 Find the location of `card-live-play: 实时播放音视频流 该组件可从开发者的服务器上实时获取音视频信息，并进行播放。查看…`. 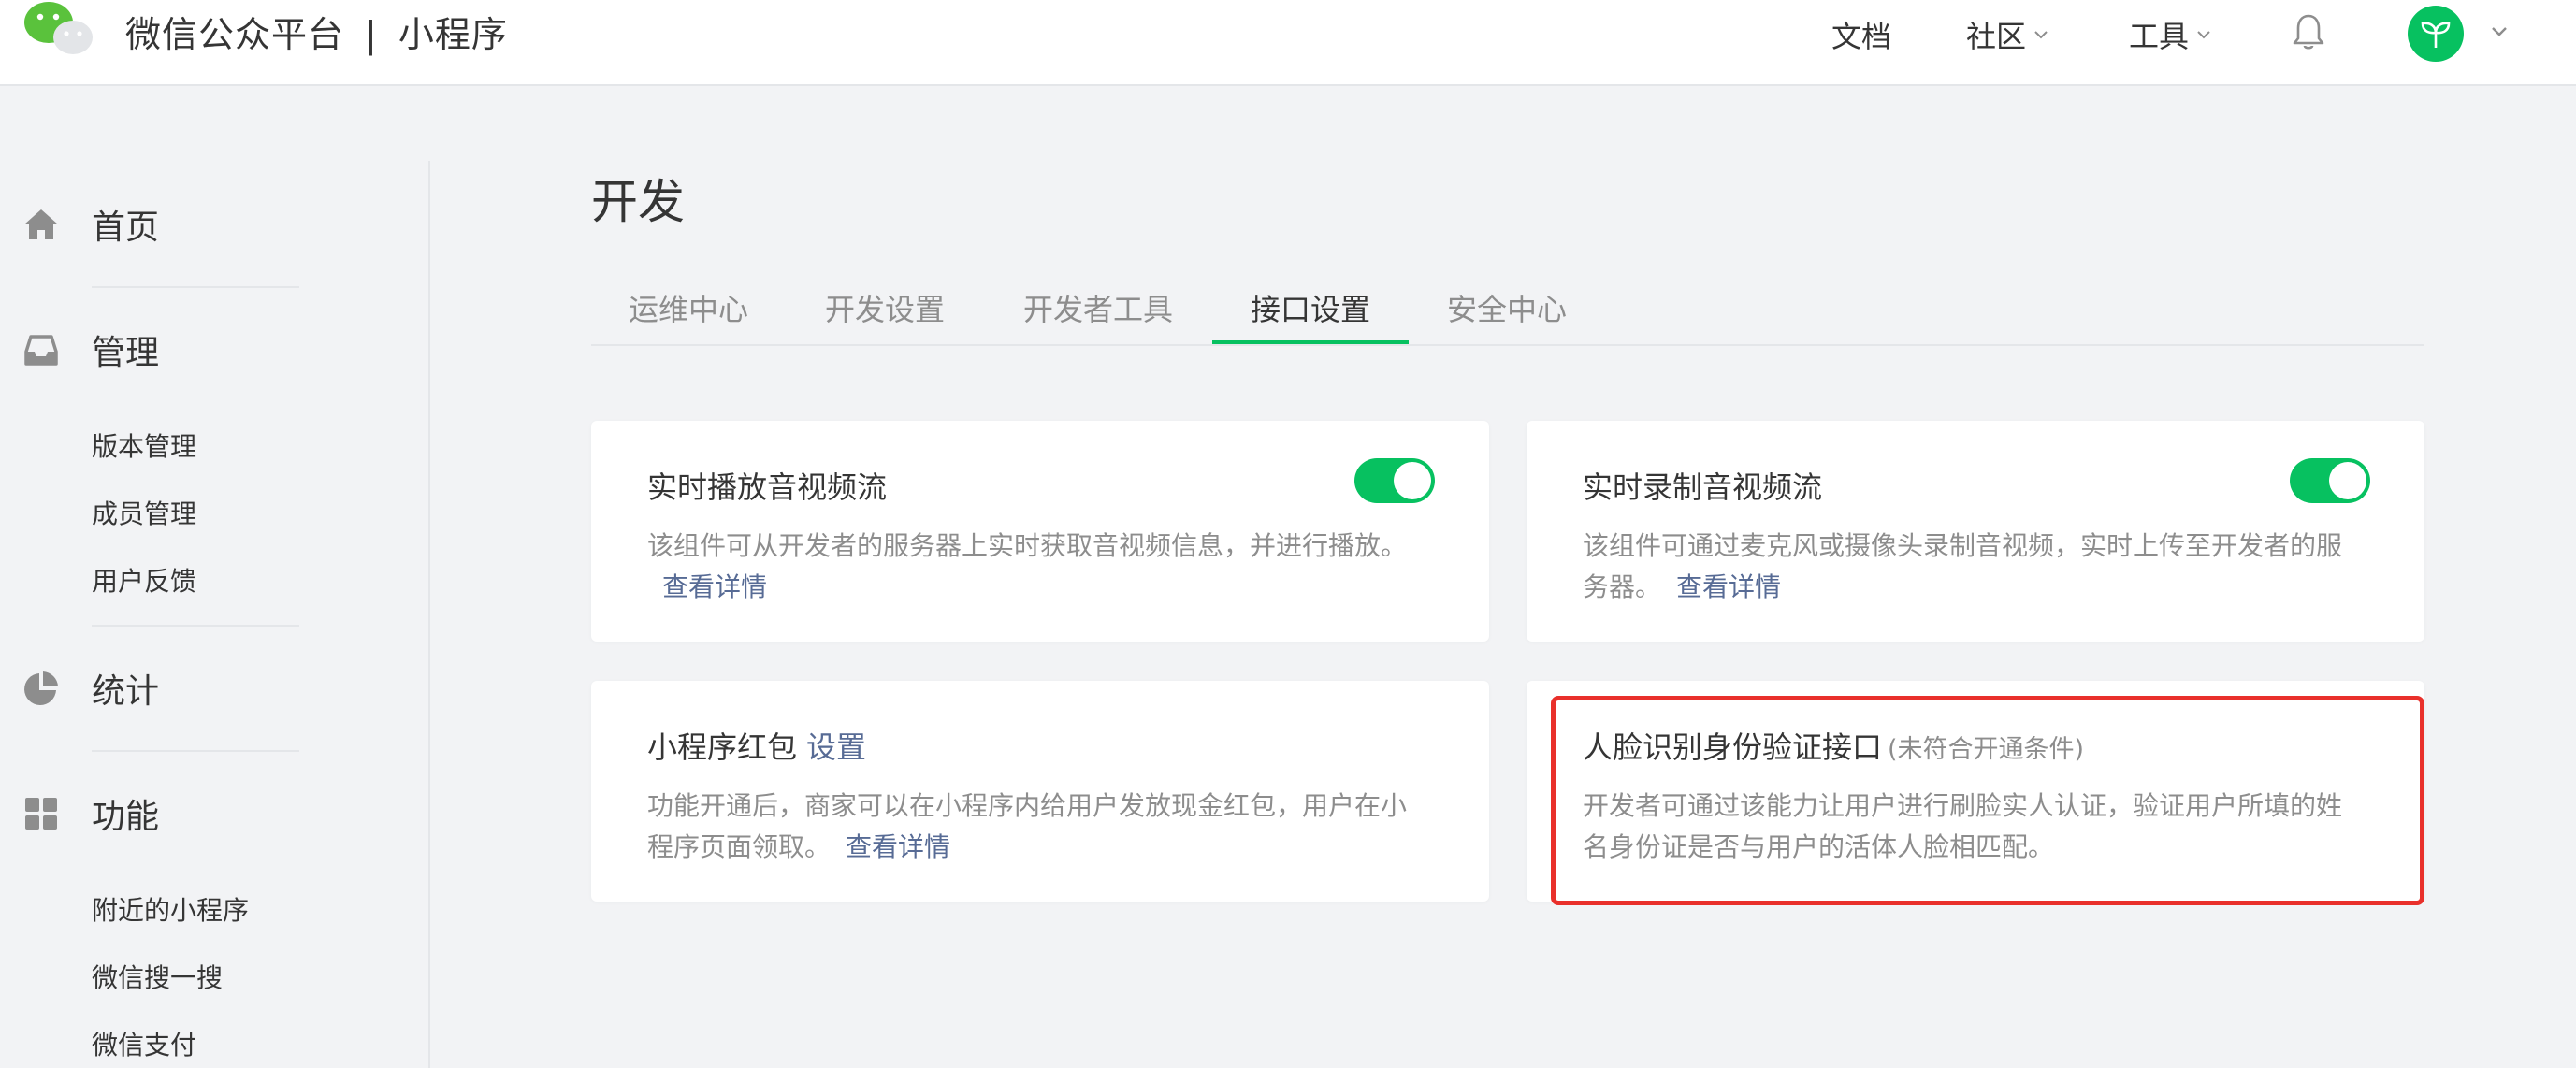

card-live-play: 实时播放音视频流 该组件可从开发者的服务器上实时获取音视频信息，并进行播放。查看… is located at coordinates (1040, 532).